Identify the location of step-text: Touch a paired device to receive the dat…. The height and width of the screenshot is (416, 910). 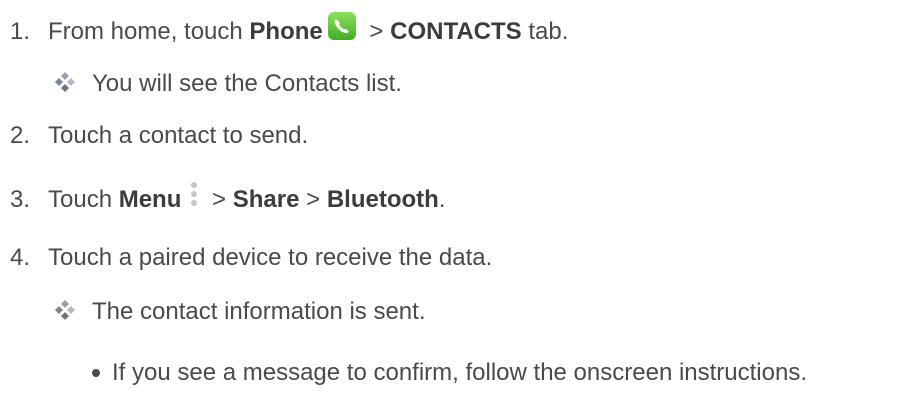
(270, 257).